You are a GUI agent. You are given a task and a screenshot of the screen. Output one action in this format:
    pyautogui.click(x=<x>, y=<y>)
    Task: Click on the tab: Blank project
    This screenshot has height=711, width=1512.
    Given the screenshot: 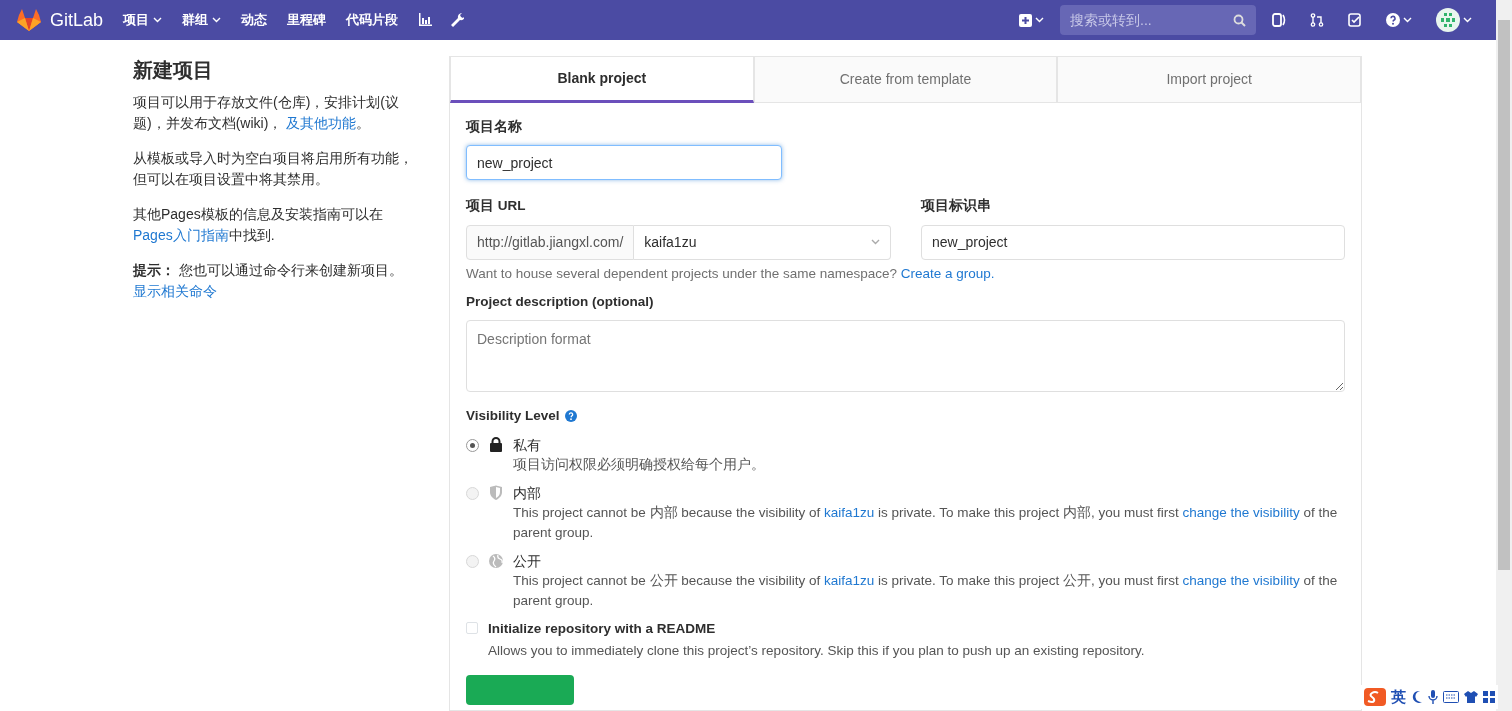 What is the action you would take?
    pyautogui.click(x=602, y=79)
    